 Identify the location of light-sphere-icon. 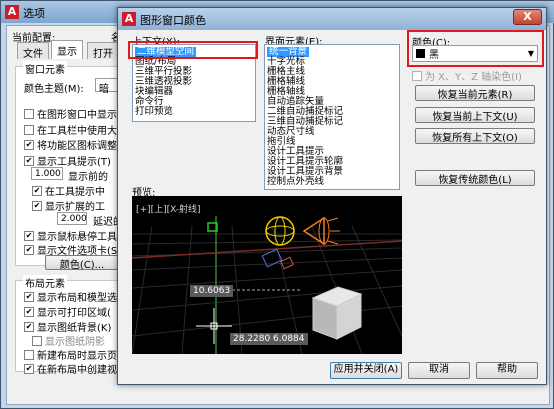
(280, 231).